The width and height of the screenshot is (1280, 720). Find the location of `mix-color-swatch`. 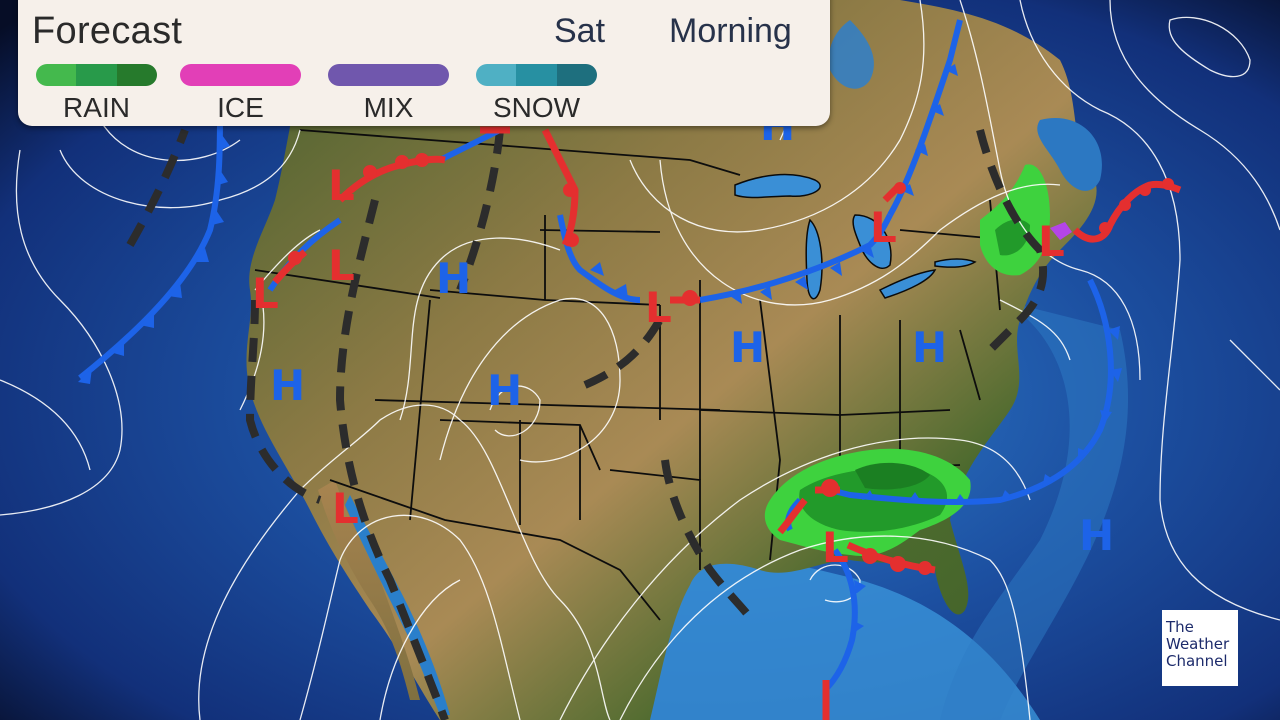

mix-color-swatch is located at coordinates (388, 75).